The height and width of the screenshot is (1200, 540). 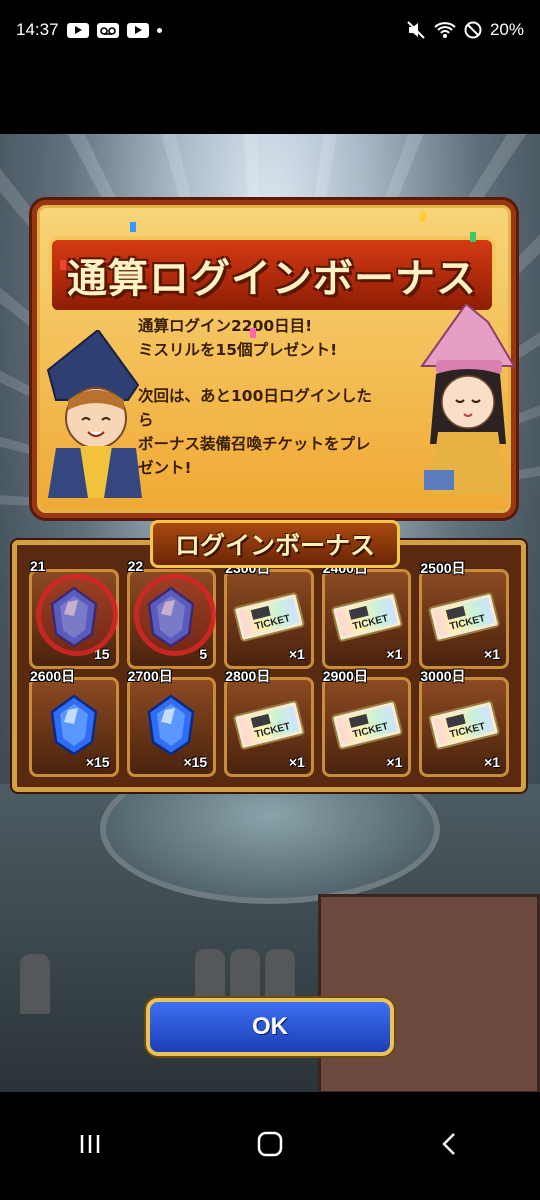 I want to click on ok-button-label: OK, so click(x=270, y=1026).